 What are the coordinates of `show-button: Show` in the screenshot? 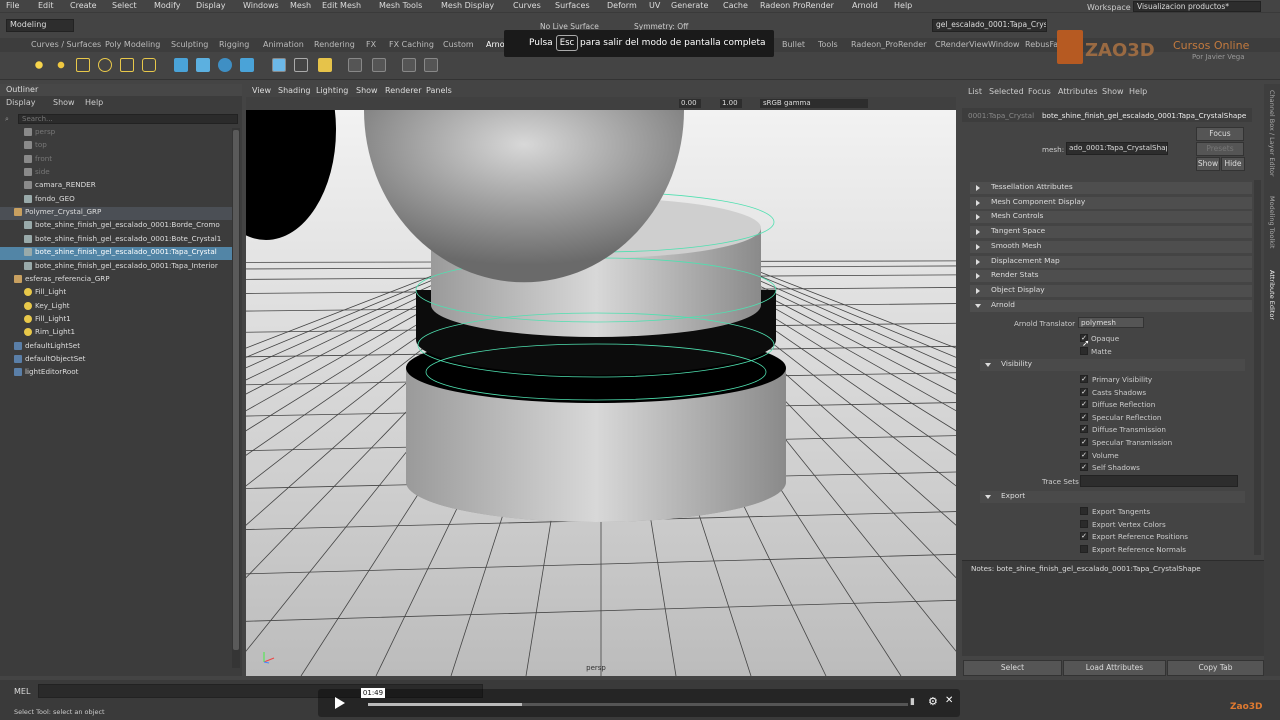 It's located at (1208, 164).